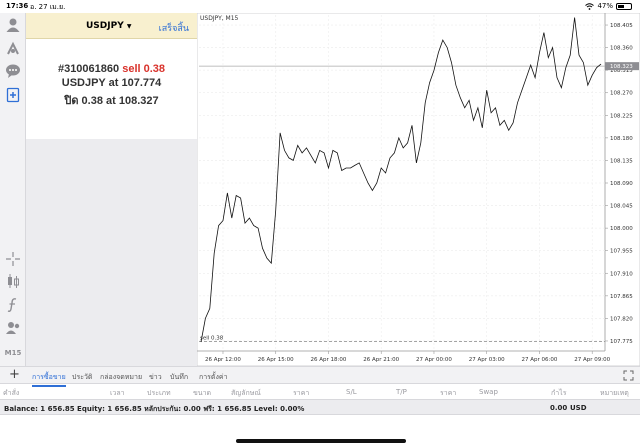 The image size is (640, 447). Describe the element at coordinates (621, 116) in the screenshot. I see `y-tick-label: 108.225` at that location.